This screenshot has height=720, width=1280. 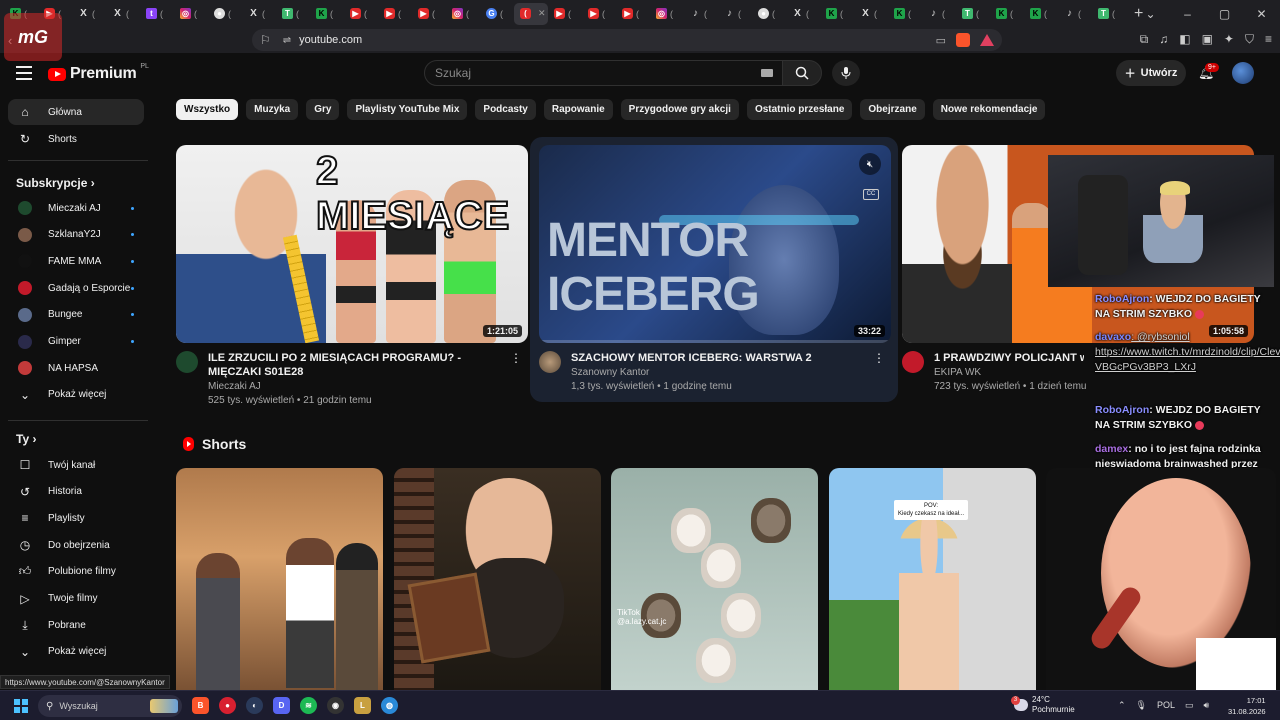 What do you see at coordinates (1261, 14) in the screenshot?
I see `close-window-icon: ✕` at bounding box center [1261, 14].